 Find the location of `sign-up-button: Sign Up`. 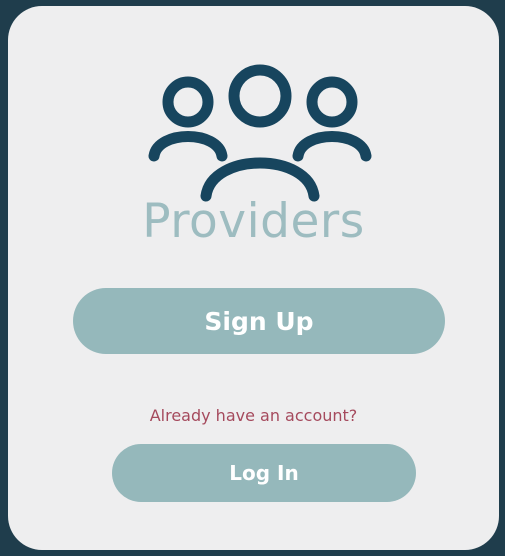

sign-up-button: Sign Up is located at coordinates (259, 321).